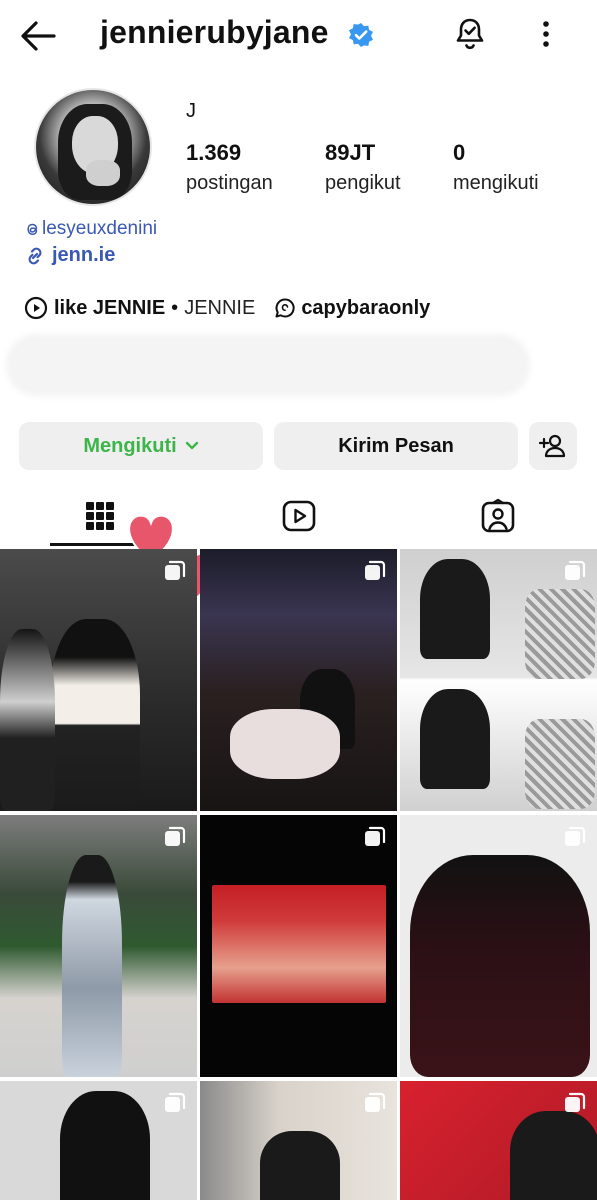 The height and width of the screenshot is (1200, 597). I want to click on link-icon, so click(35, 256).